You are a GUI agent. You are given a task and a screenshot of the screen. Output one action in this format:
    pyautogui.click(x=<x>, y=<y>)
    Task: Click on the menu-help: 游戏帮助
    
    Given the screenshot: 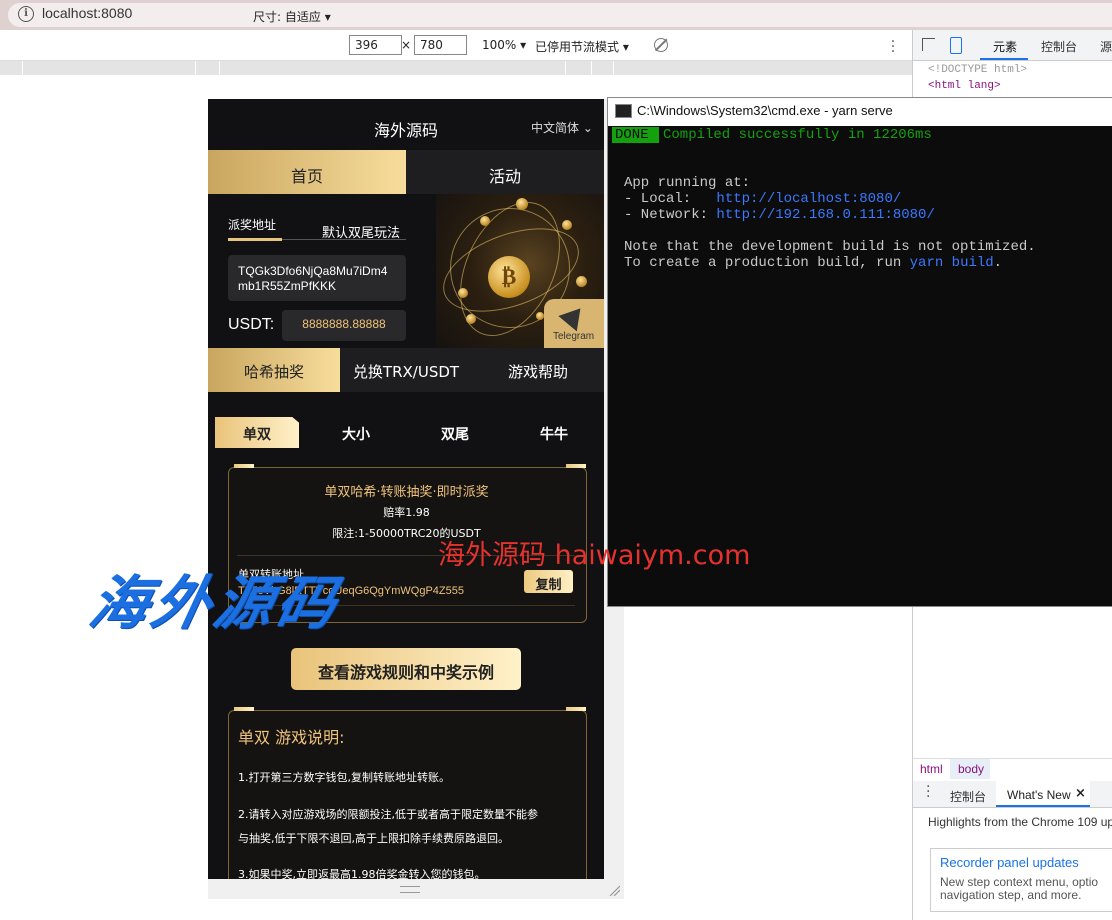 What is the action you would take?
    pyautogui.click(x=538, y=371)
    